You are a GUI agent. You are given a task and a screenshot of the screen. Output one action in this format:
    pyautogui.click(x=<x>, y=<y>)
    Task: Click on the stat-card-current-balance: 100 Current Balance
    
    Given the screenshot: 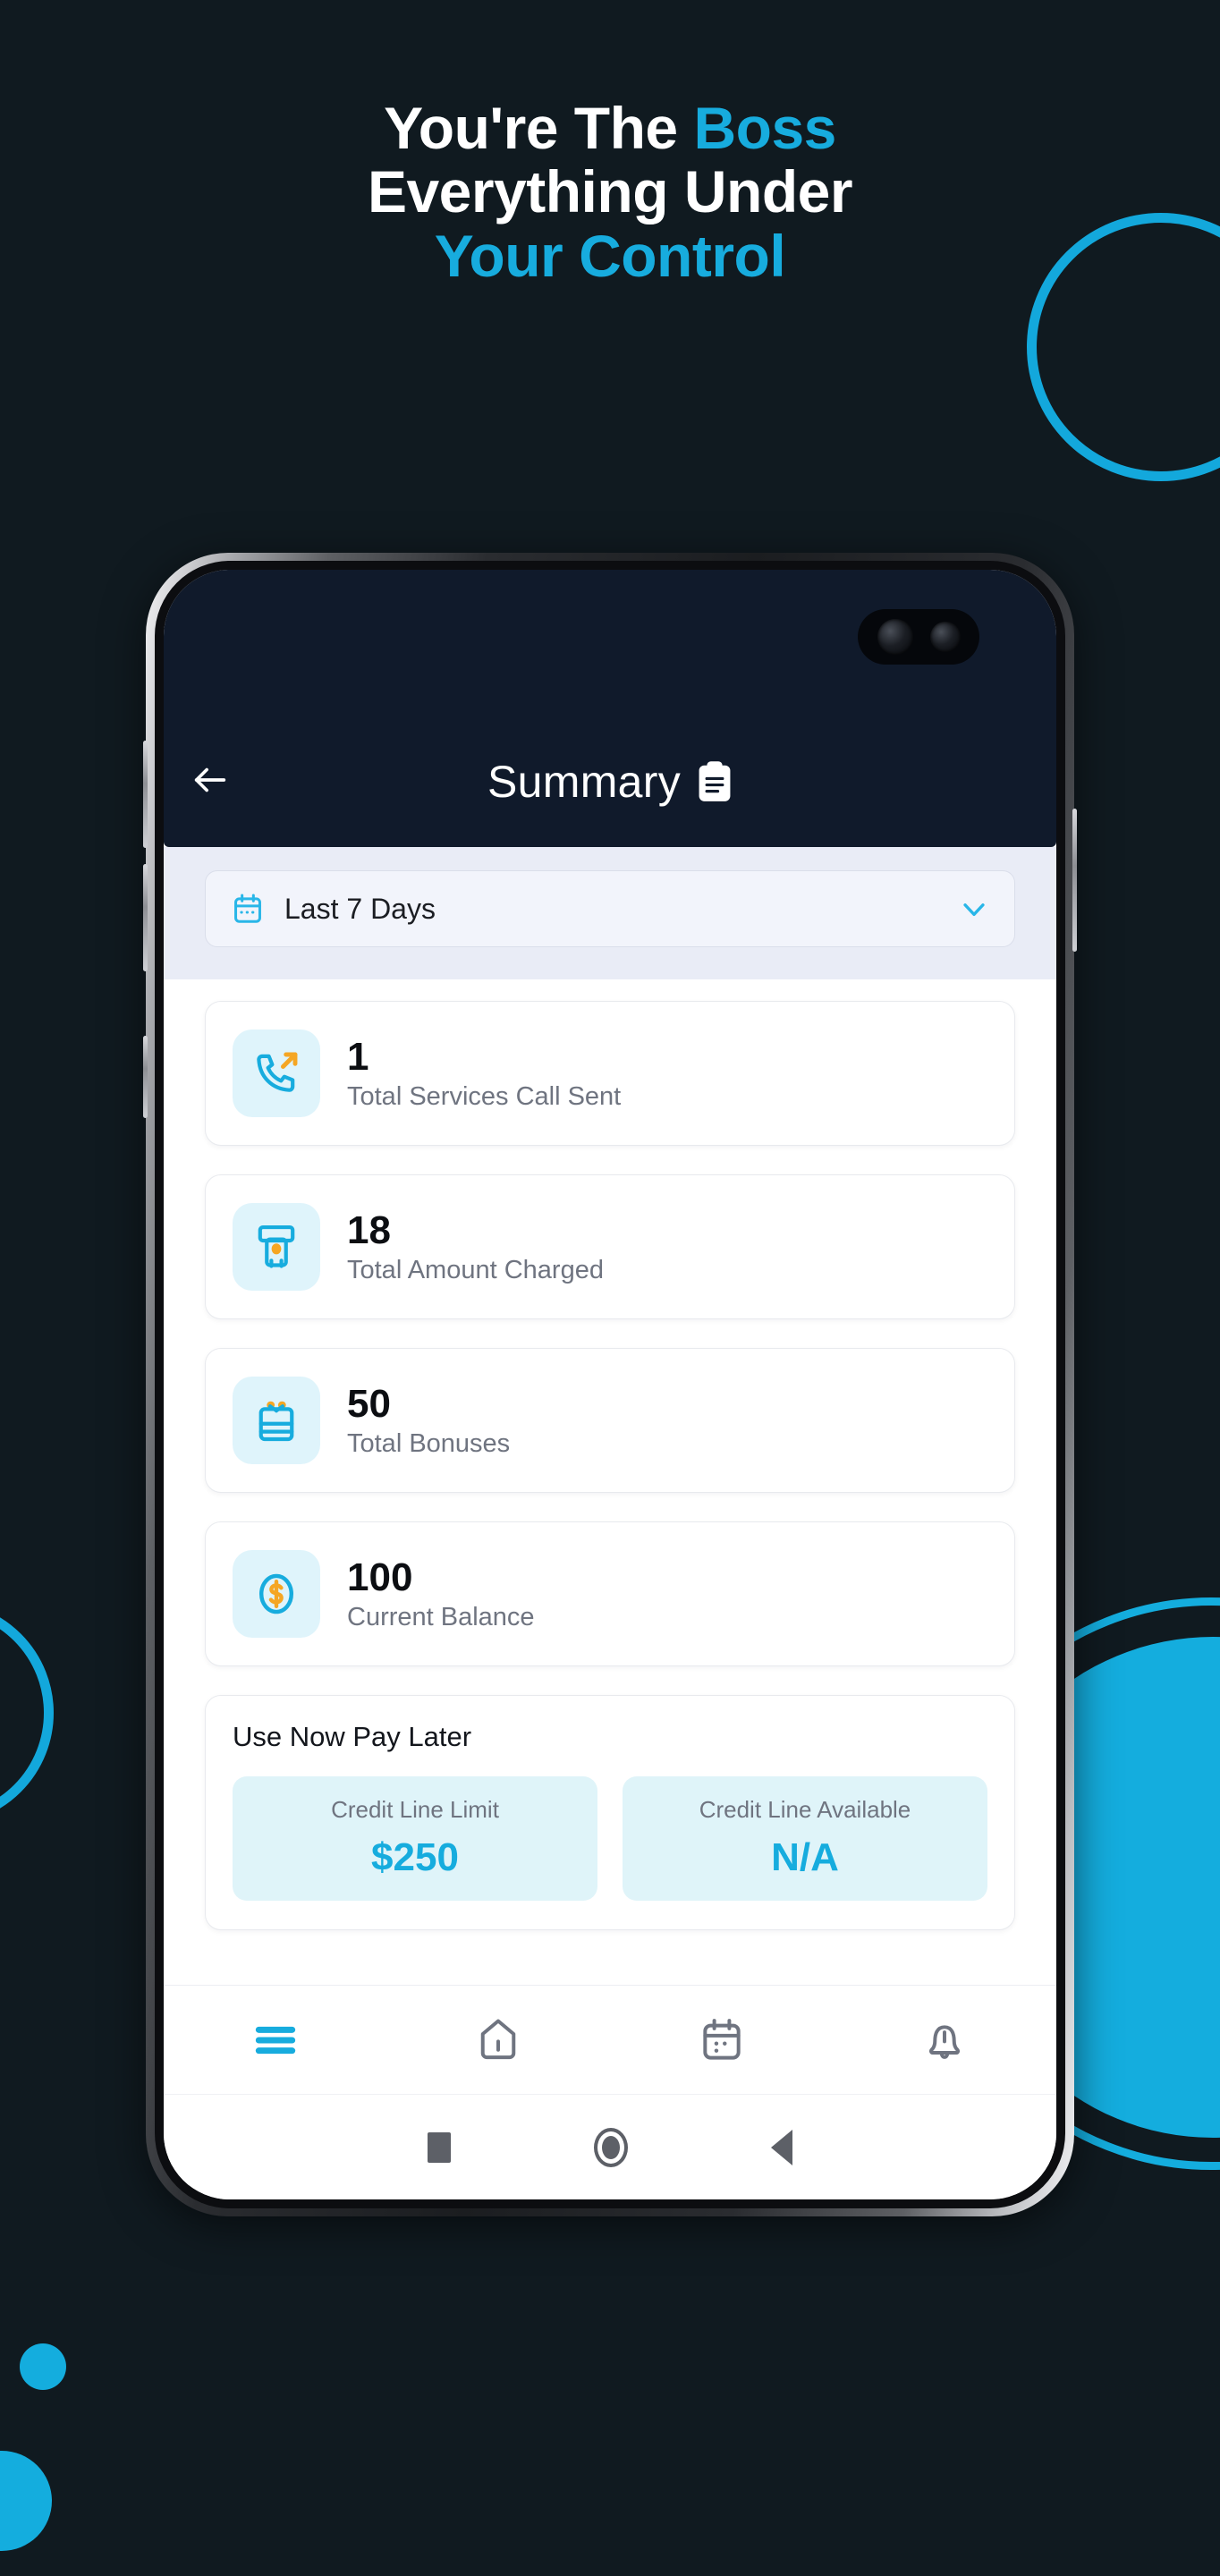 What is the action you would take?
    pyautogui.click(x=610, y=1593)
    